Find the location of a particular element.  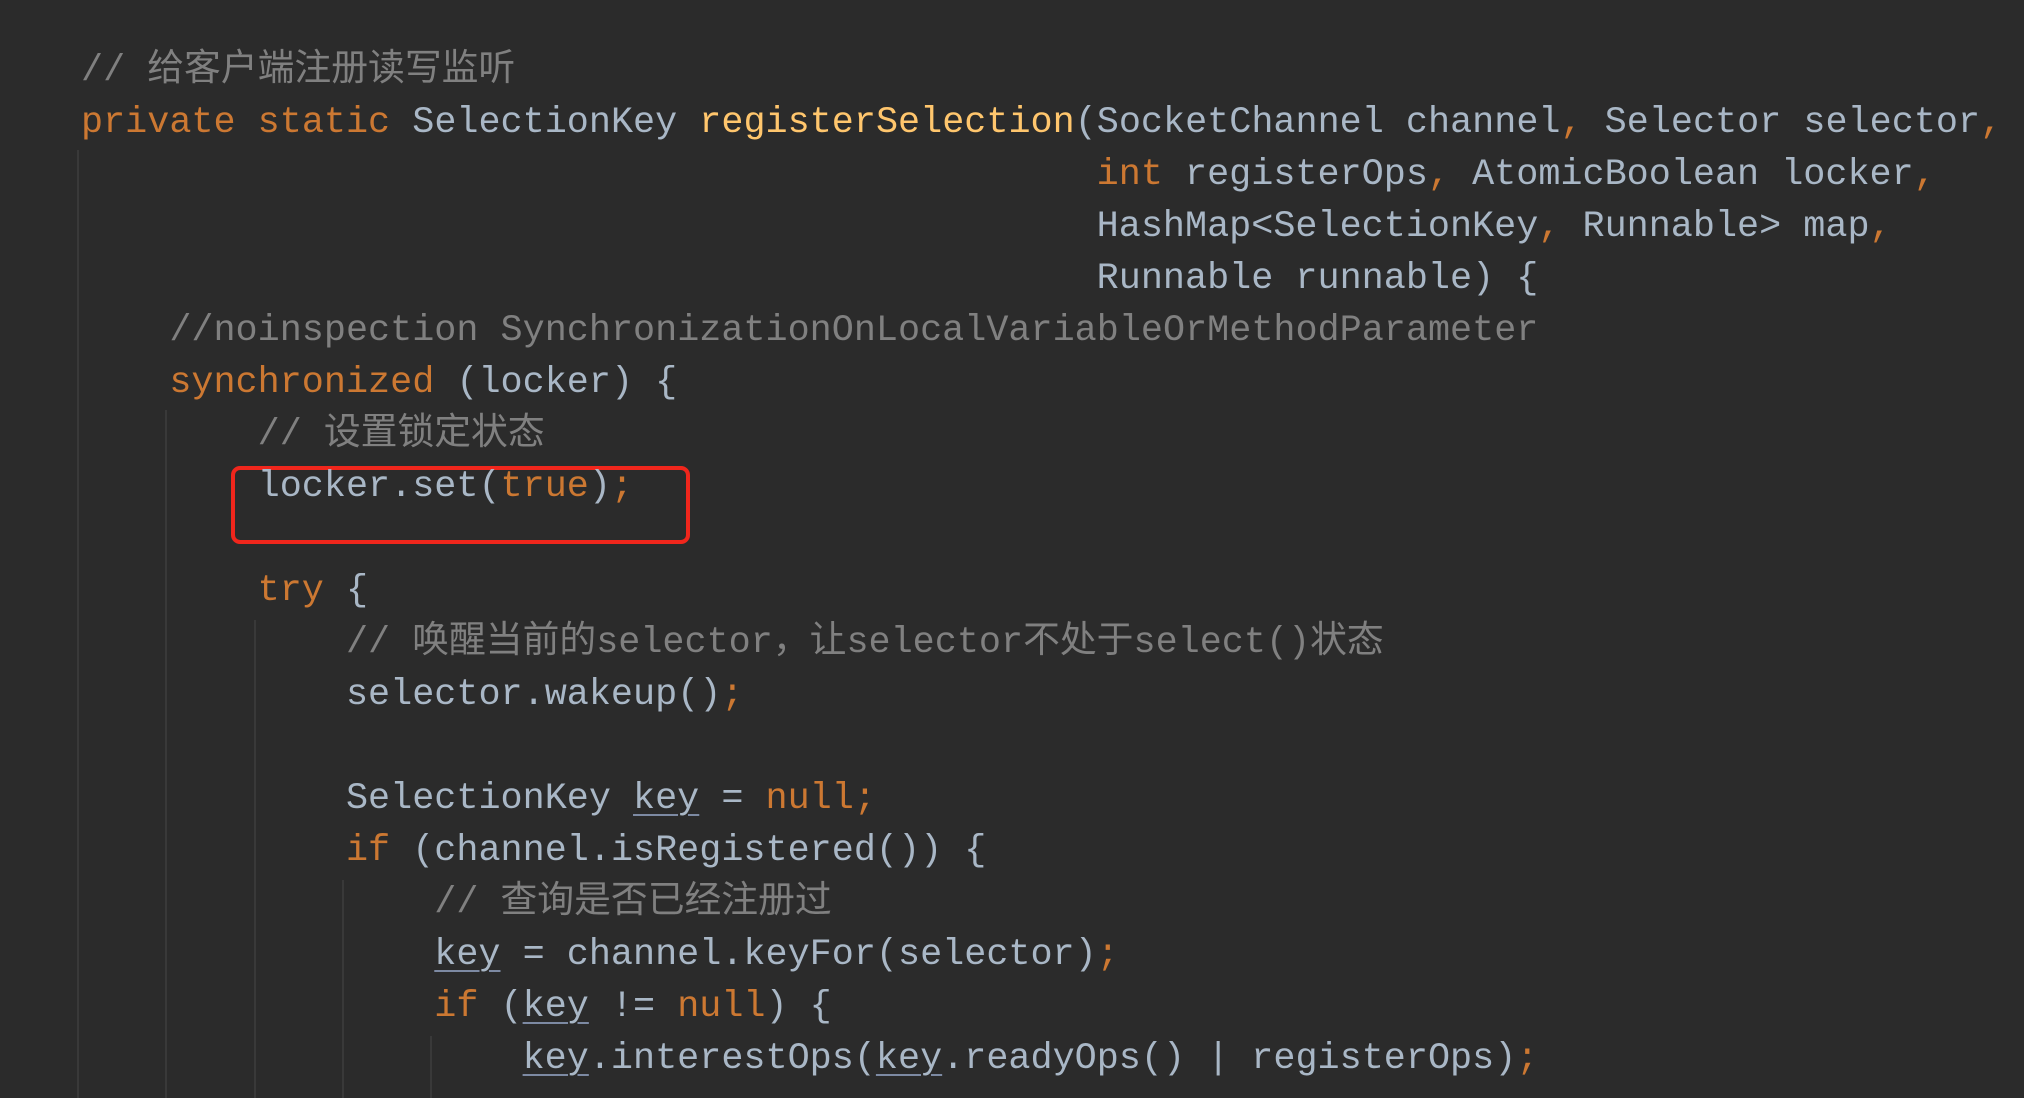

code-line: if (key != null) { is located at coordinates (633, 1007).